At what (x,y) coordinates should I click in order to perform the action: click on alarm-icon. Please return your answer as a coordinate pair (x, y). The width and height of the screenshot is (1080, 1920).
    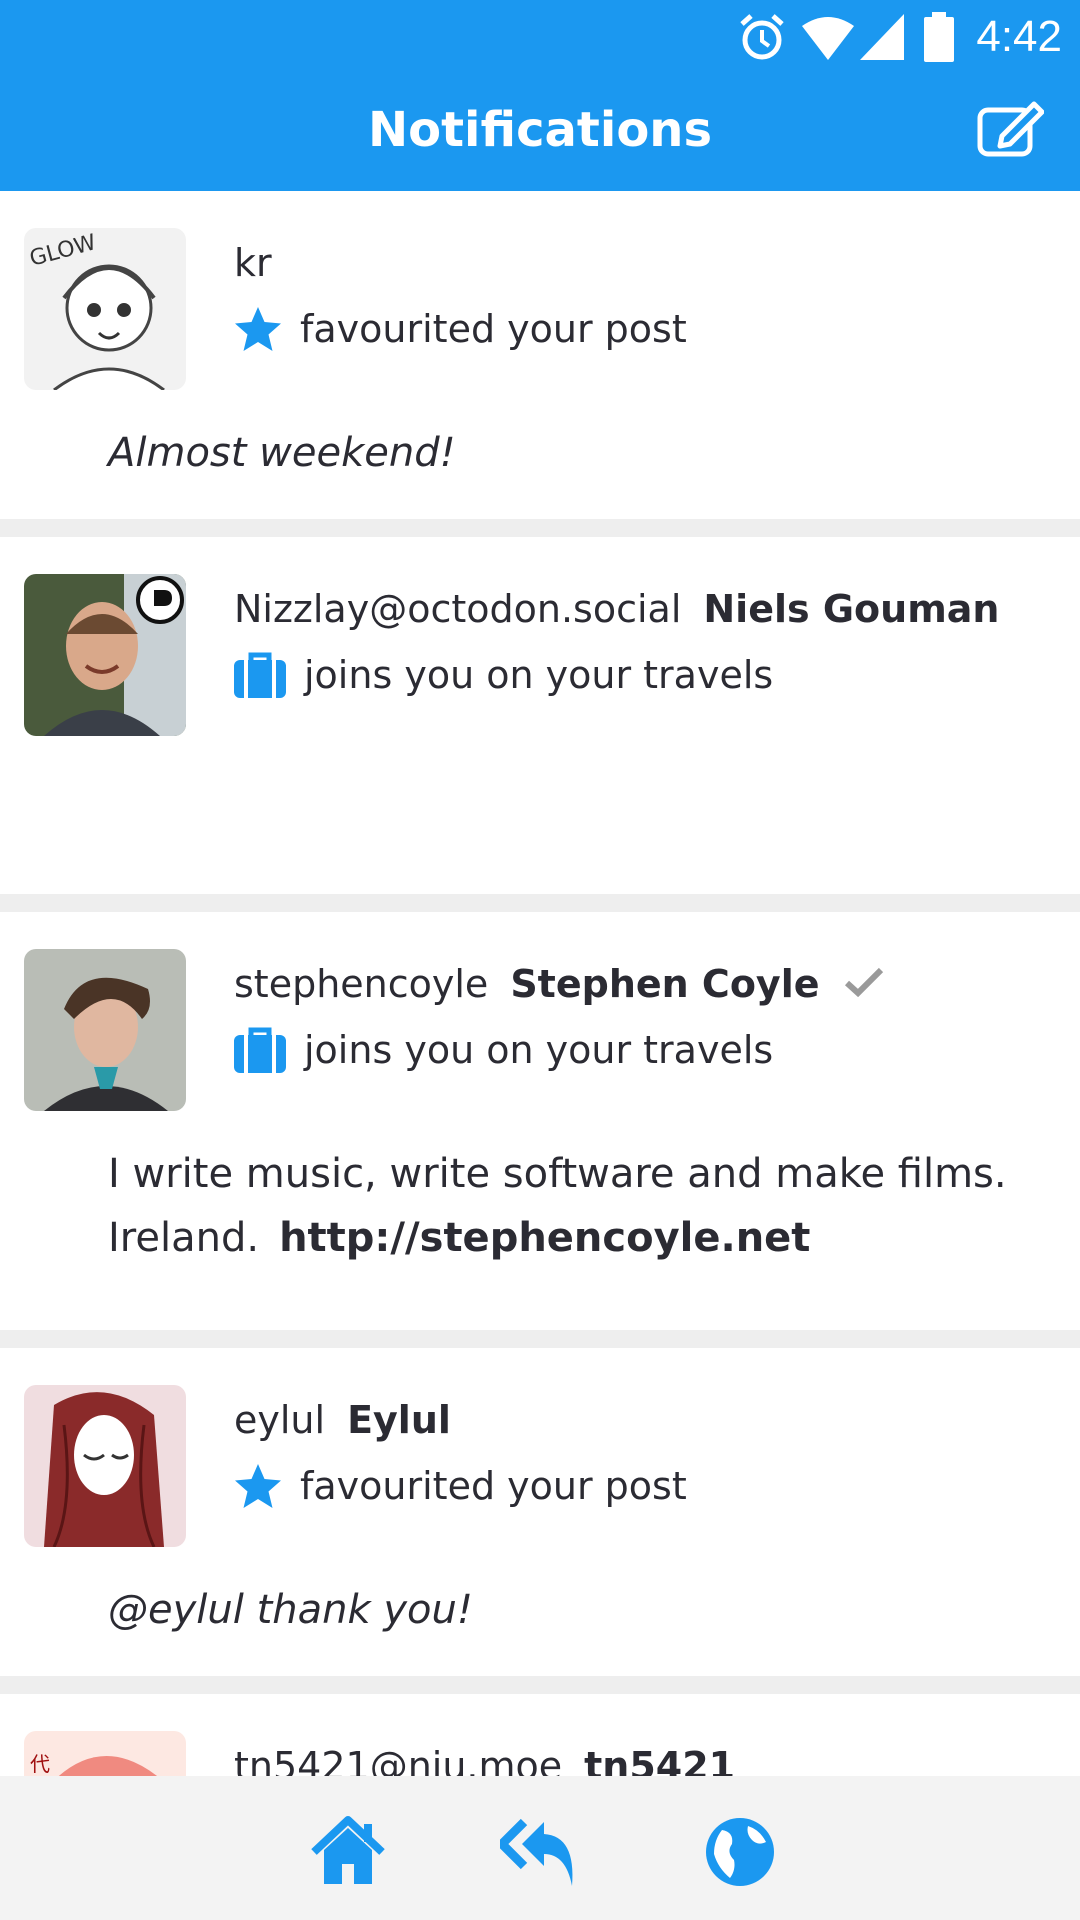
    Looking at the image, I should click on (762, 37).